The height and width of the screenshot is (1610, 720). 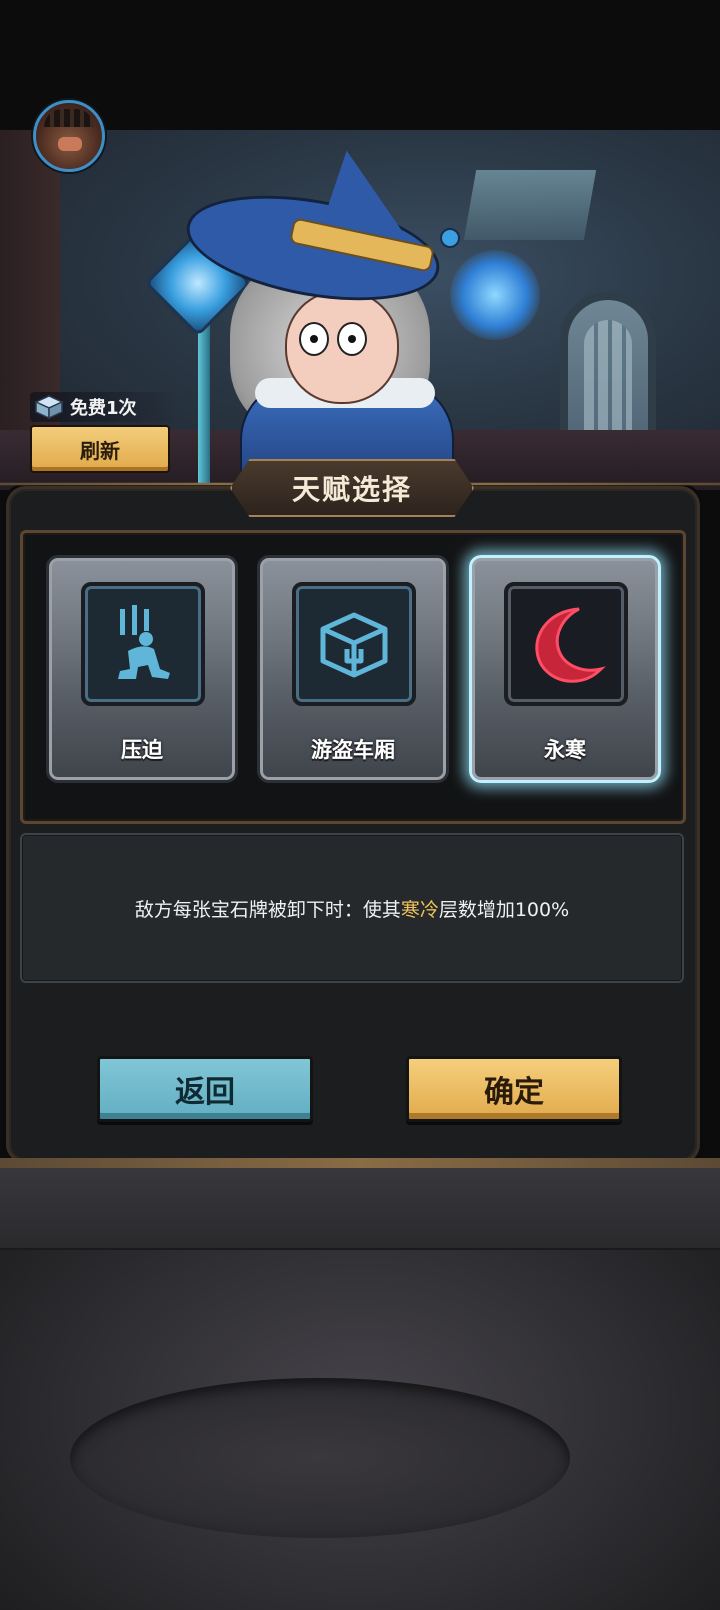 I want to click on magic-orb, so click(x=495, y=295).